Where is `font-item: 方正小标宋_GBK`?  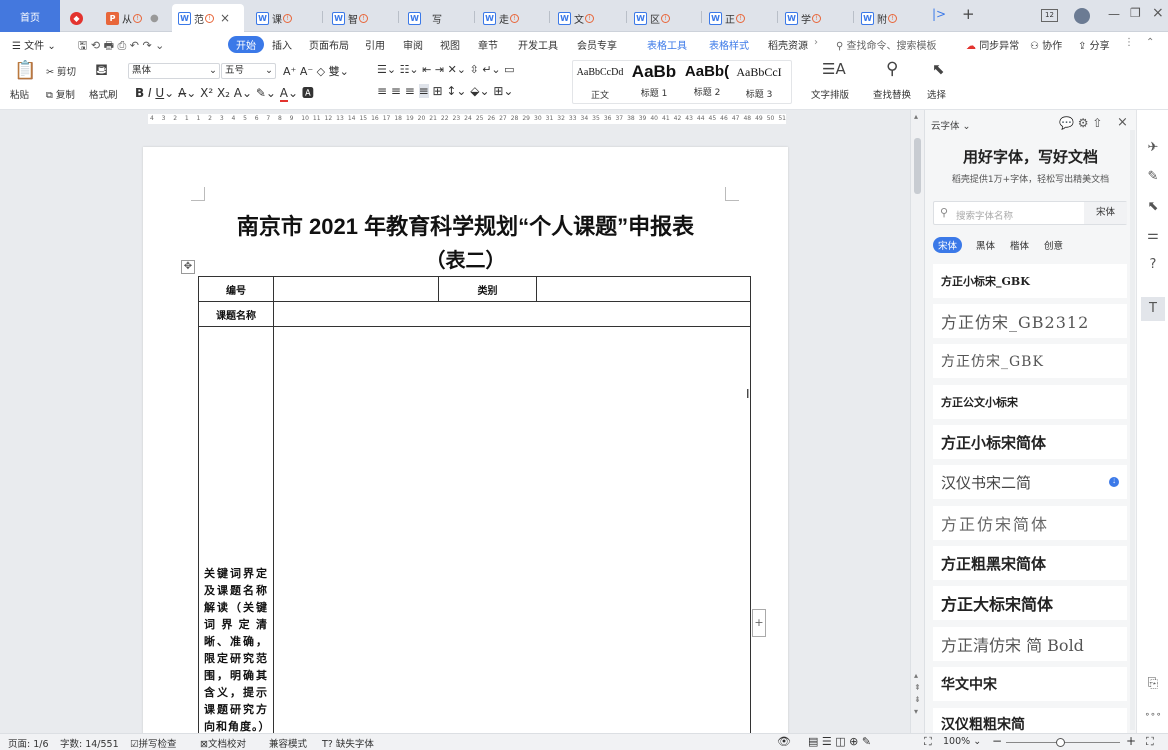
font-item: 方正小标宋_GBK is located at coordinates (1030, 281).